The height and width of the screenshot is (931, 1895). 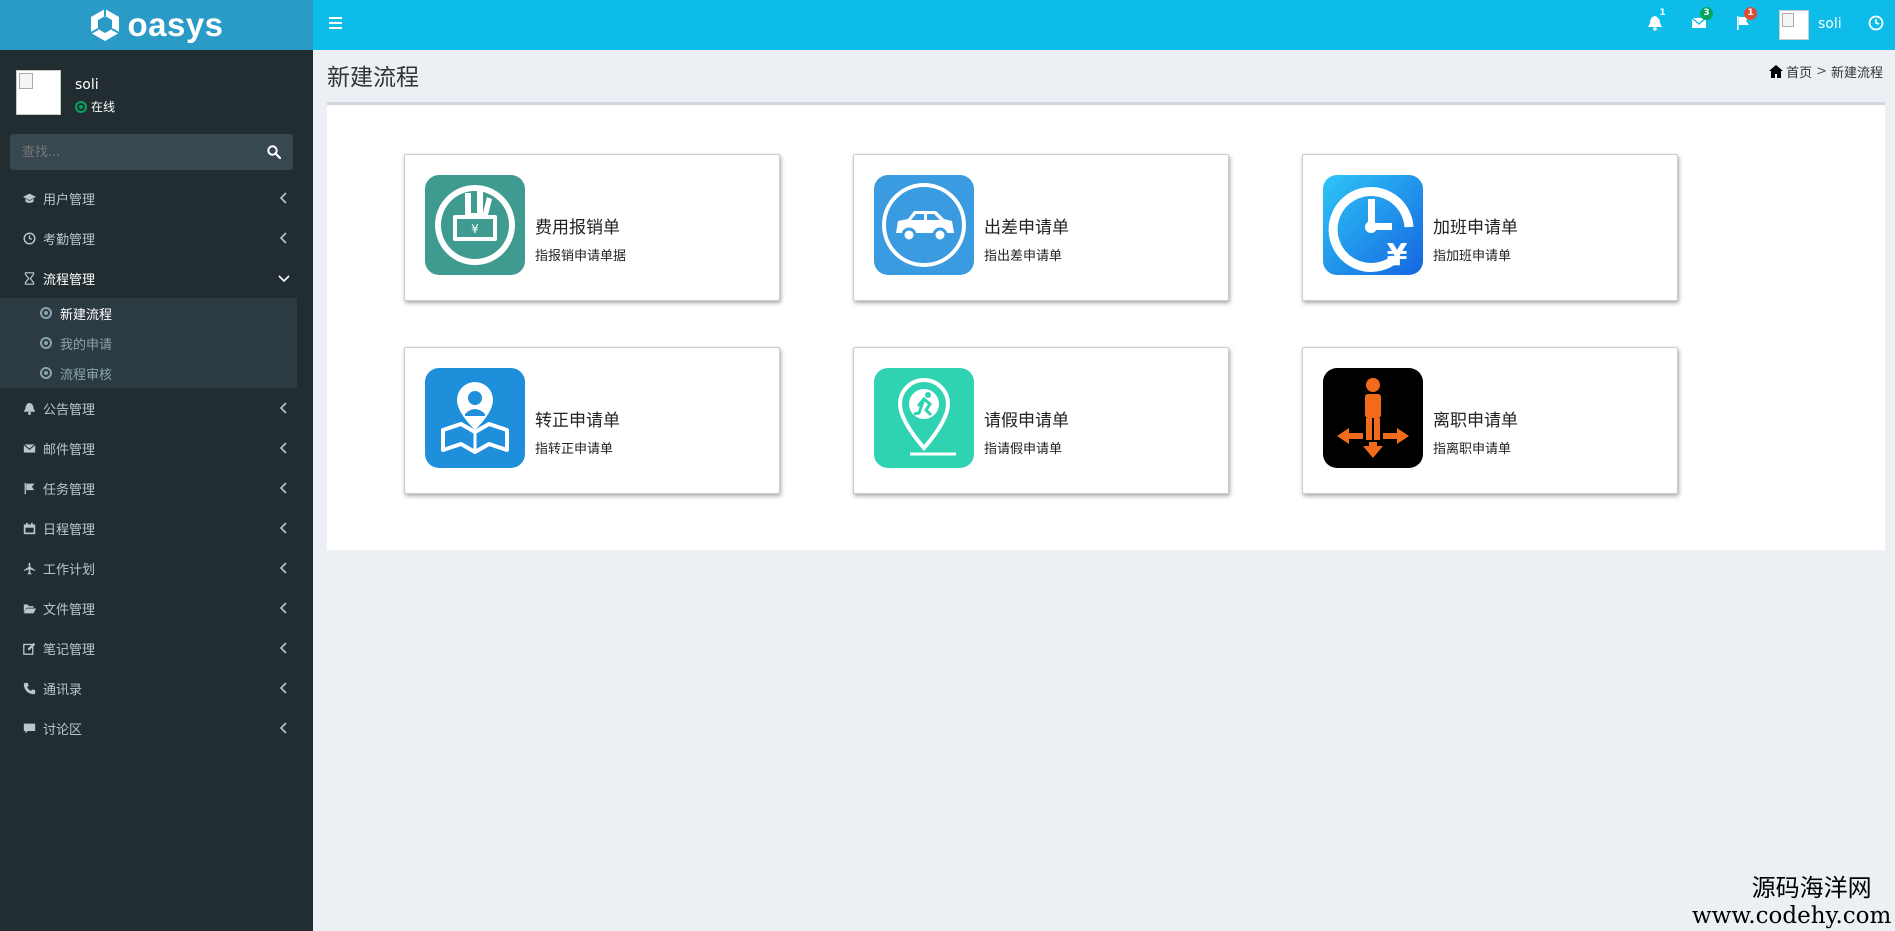 What do you see at coordinates (1794, 25) in the screenshot?
I see `header-avatar` at bounding box center [1794, 25].